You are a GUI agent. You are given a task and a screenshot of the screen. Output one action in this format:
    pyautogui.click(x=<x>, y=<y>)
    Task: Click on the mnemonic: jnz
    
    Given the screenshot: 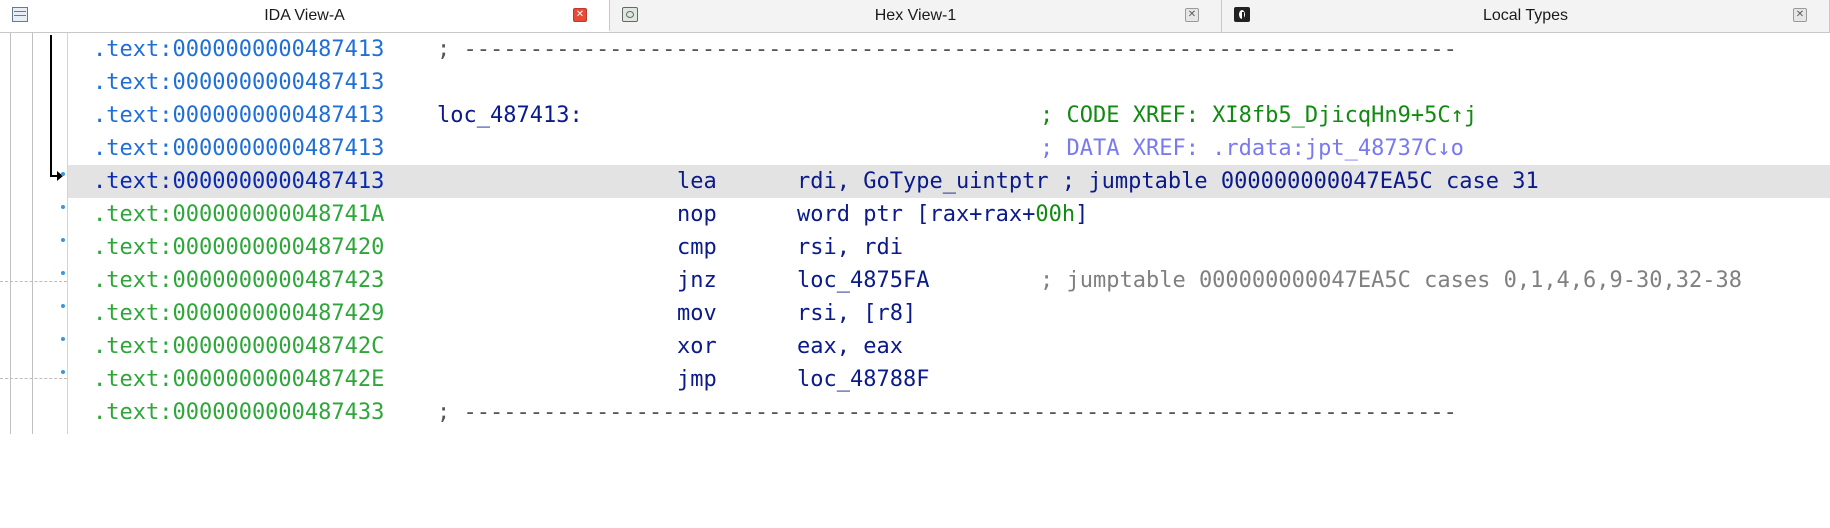 What is the action you would take?
    pyautogui.click(x=697, y=280)
    